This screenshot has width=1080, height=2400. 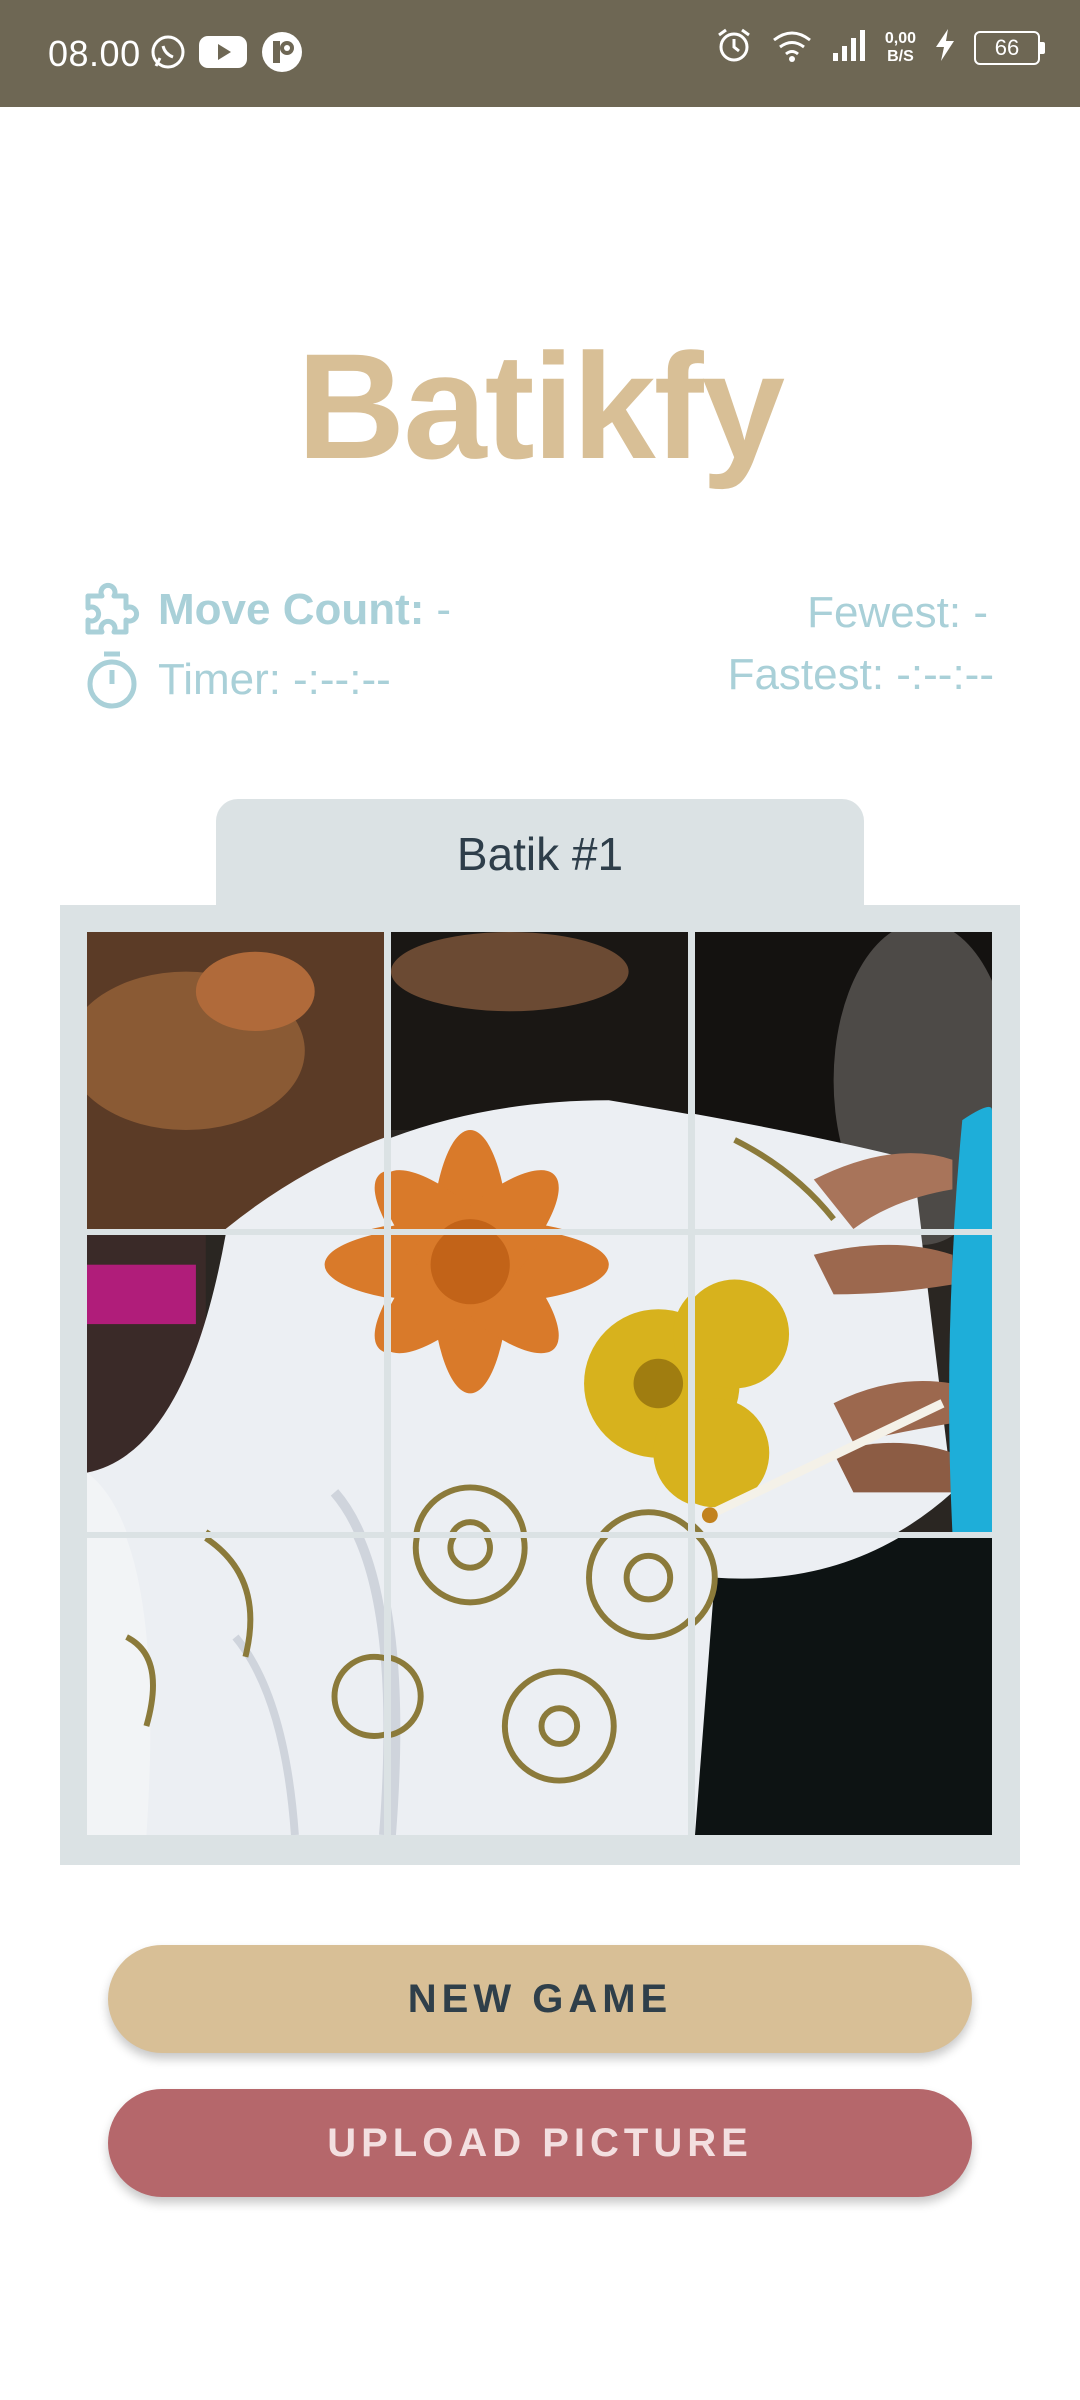 What do you see at coordinates (168, 54) in the screenshot?
I see `whatsapp-icon` at bounding box center [168, 54].